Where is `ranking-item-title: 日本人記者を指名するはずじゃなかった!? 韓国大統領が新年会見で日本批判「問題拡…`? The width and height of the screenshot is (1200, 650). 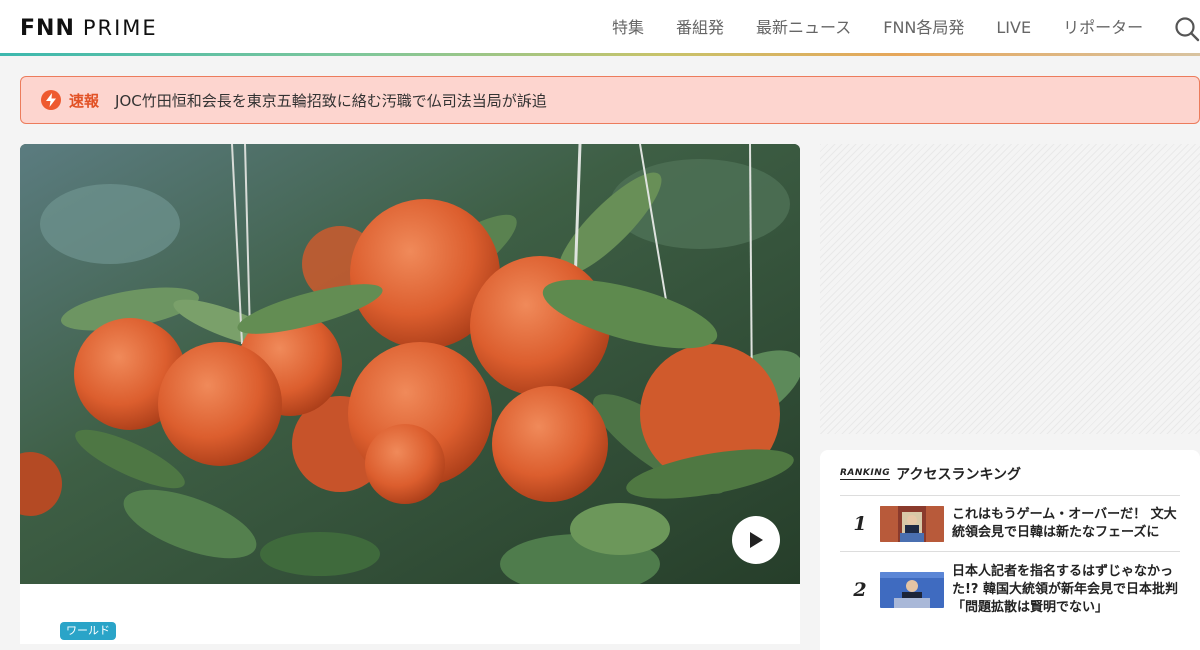
ranking-item-title: 日本人記者を指名するはずじゃなかった!? 韓国大統領が新年会見で日本批判「問題拡… is located at coordinates (1065, 589).